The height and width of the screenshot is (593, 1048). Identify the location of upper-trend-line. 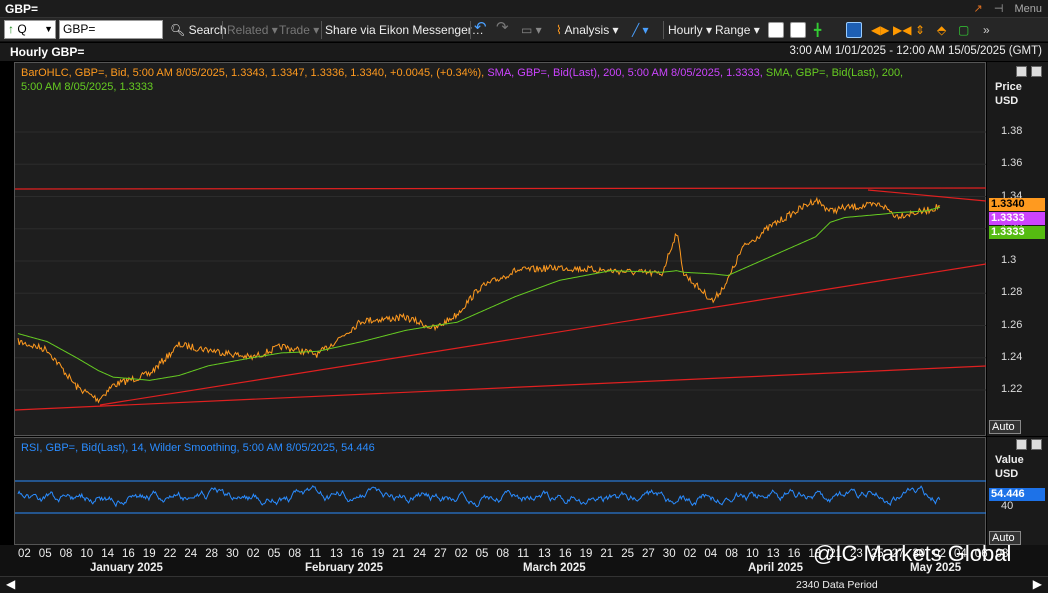
(927, 195).